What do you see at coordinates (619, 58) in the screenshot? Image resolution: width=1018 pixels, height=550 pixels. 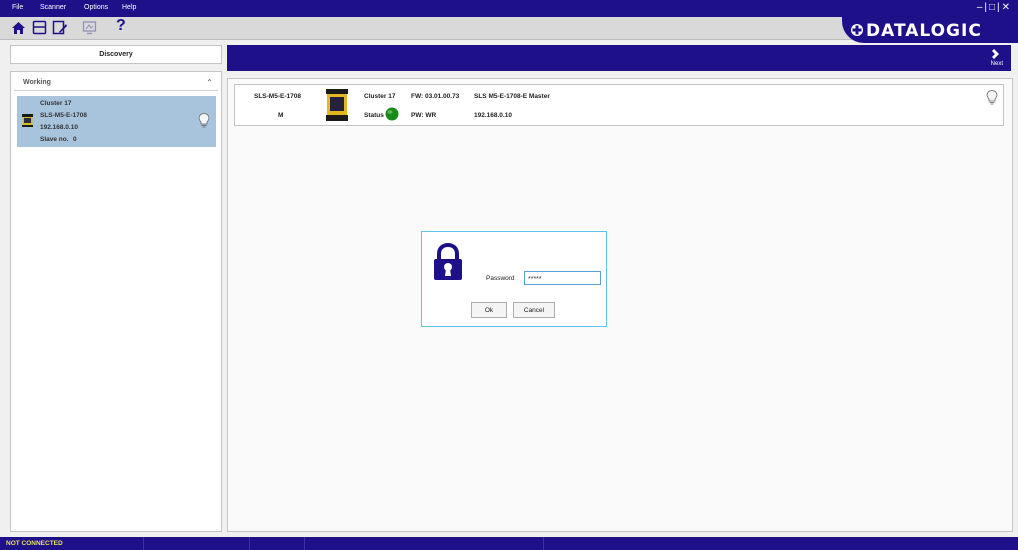 I see `navigation-bar: Next` at bounding box center [619, 58].